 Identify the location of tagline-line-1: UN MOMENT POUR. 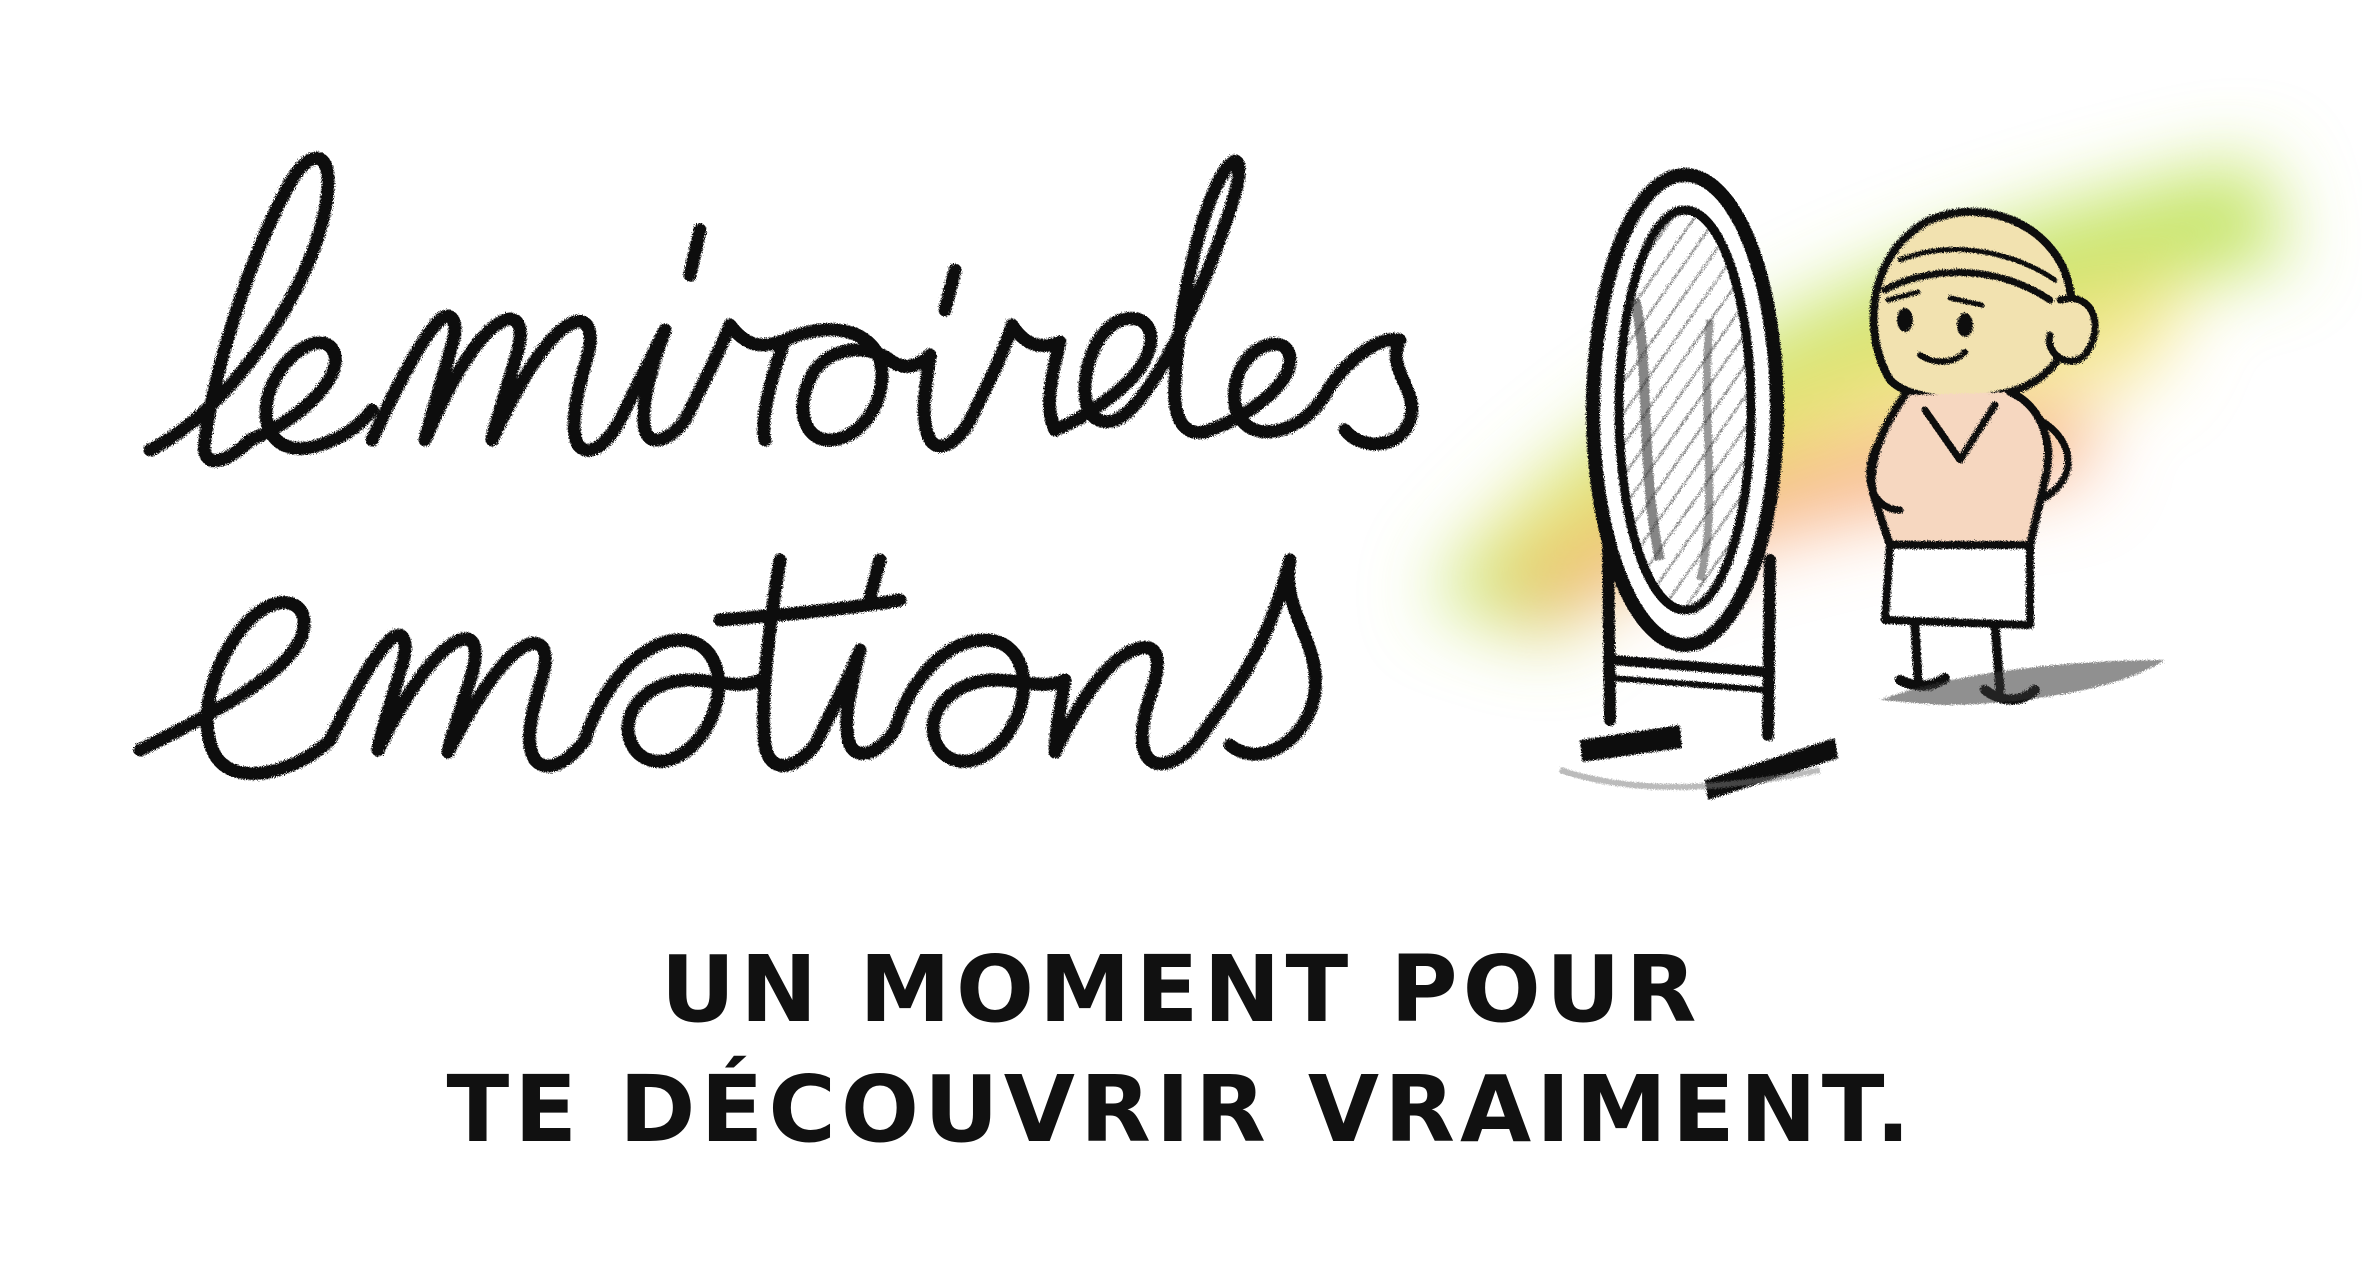
(1181, 989).